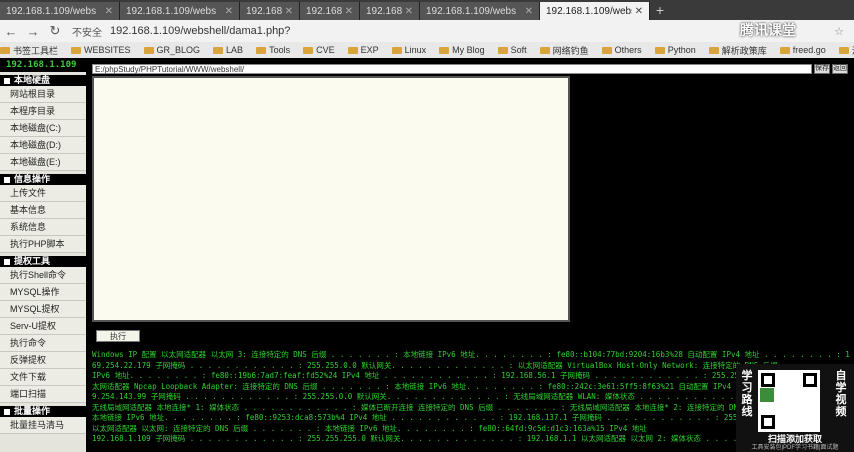 The width and height of the screenshot is (854, 452). I want to click on promo-left-text: 学习路线, so click(747, 394).